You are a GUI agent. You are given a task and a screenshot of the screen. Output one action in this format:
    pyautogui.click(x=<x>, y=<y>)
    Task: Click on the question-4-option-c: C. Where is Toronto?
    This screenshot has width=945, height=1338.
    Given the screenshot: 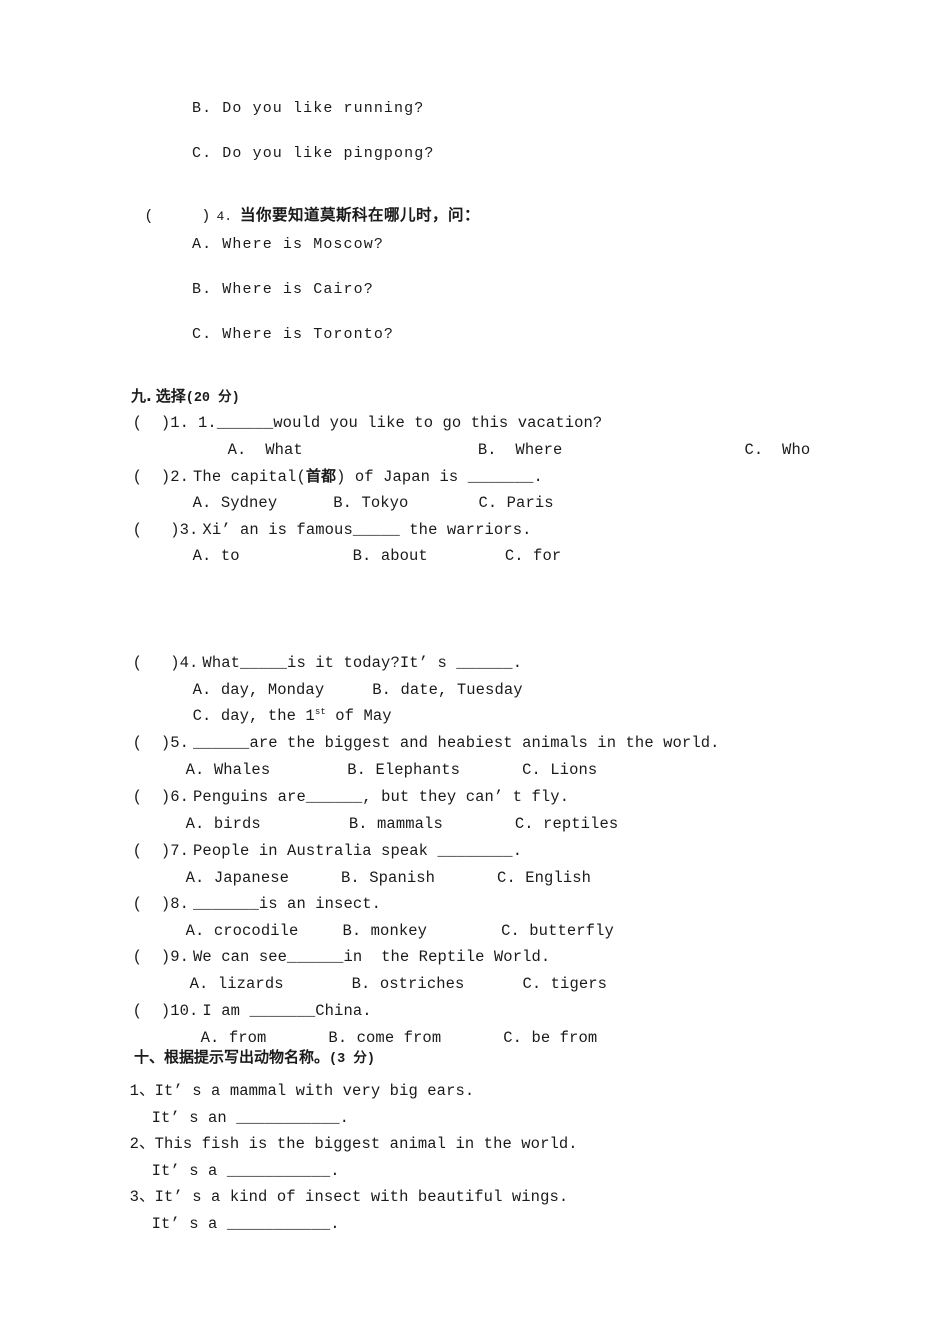 What is the action you would take?
    pyautogui.click(x=293, y=334)
    